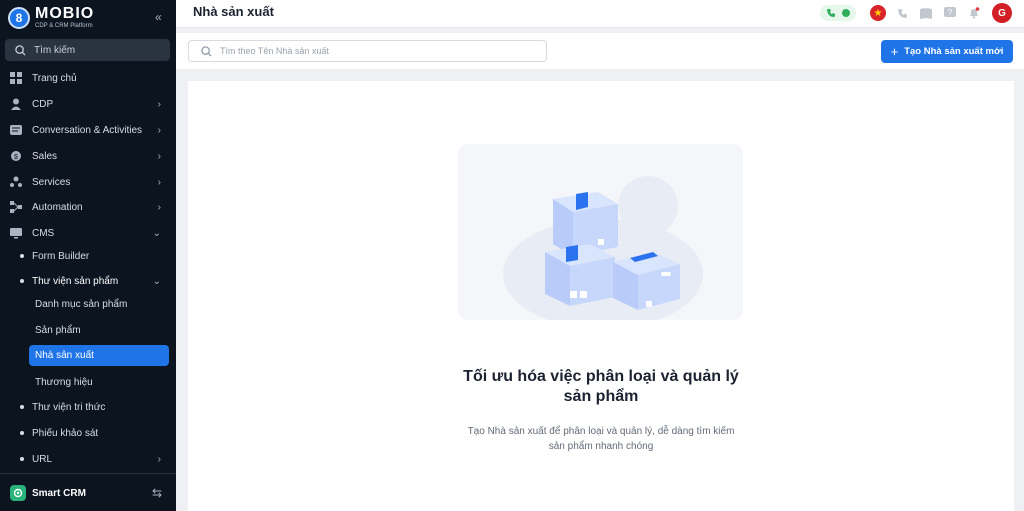 The height and width of the screenshot is (511, 1024). Describe the element at coordinates (954, 51) in the screenshot. I see `create-manufacturer-label: Tạo Nhà sản xuất mới` at that location.